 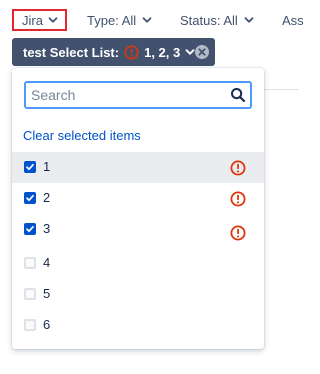 I want to click on assignee-filter-label: Ass, so click(x=293, y=20).